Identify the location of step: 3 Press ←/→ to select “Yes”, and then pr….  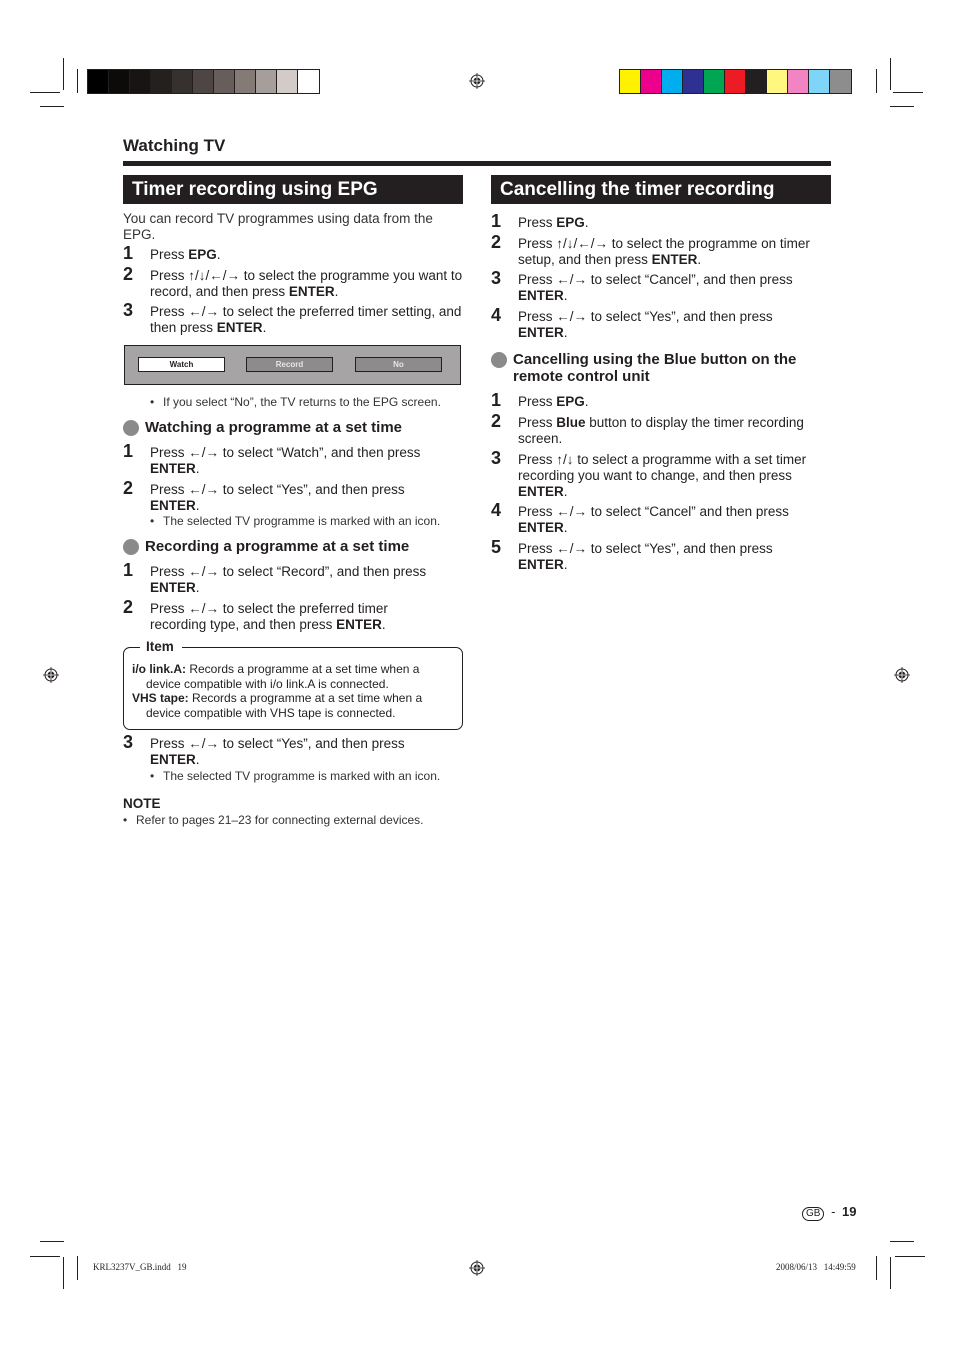
(264, 749).